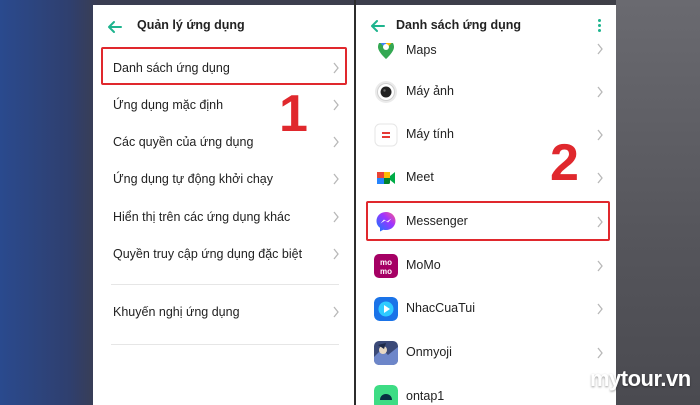 This screenshot has width=700, height=405. I want to click on more-options-icon, so click(600, 27).